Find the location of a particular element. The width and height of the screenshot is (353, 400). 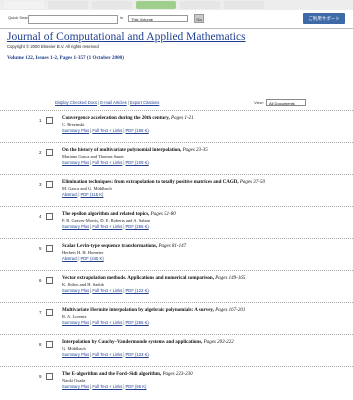

article-link: PDF (445 K) is located at coordinates (91, 258).